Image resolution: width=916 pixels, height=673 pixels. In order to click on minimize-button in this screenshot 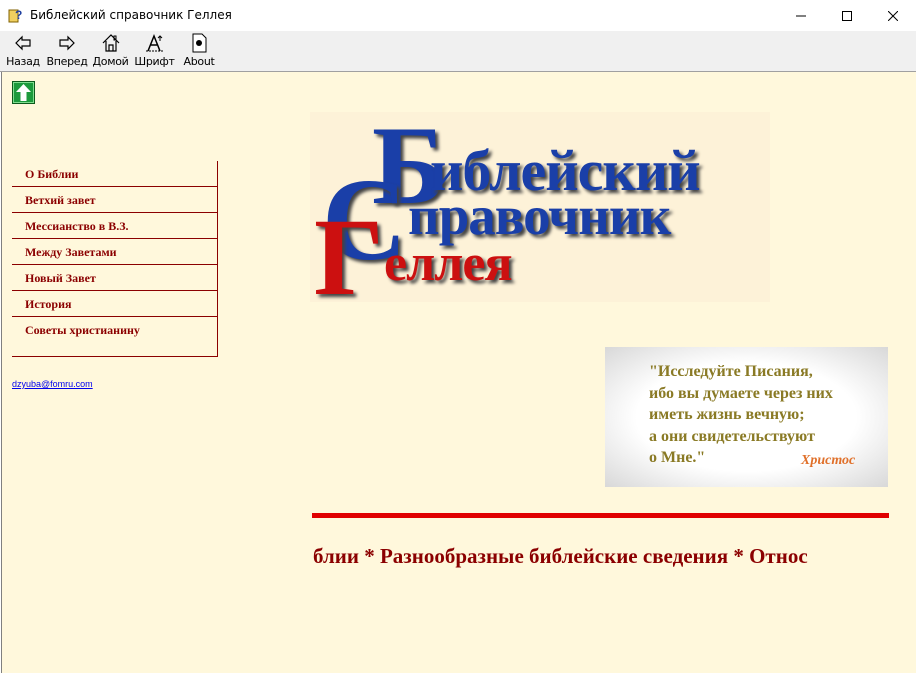, I will do `click(801, 15)`.